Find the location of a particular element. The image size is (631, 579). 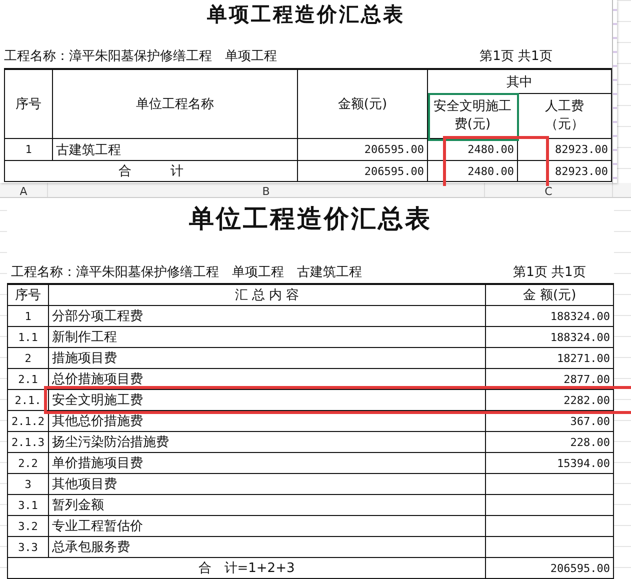

table-cell: 2877.00 is located at coordinates (550, 379).